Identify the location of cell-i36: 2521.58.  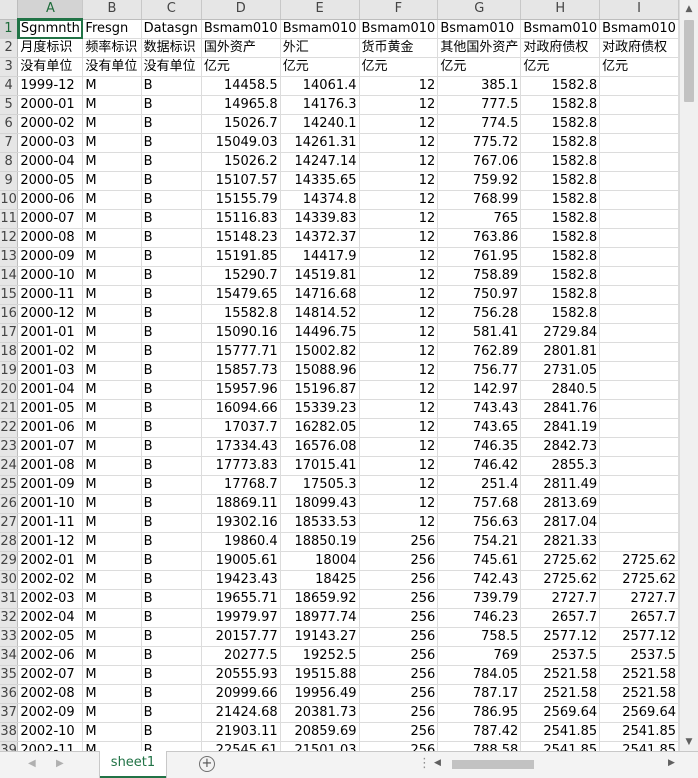
(639, 694).